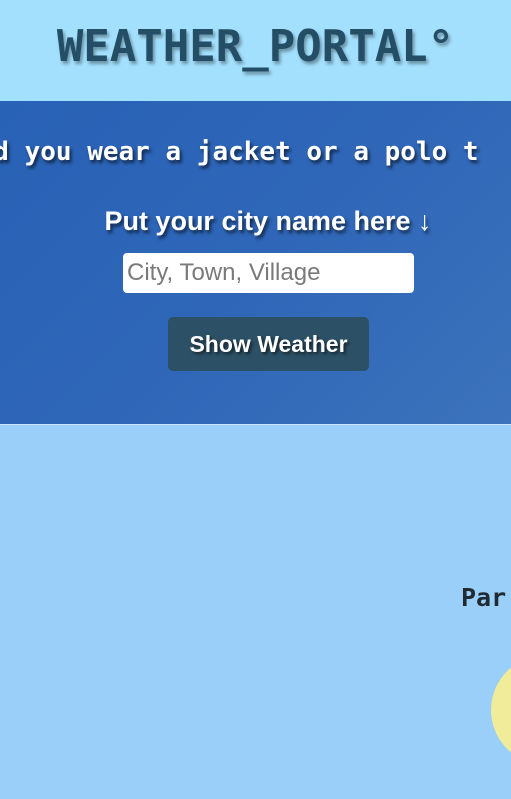 The height and width of the screenshot is (799, 511). What do you see at coordinates (501, 710) in the screenshot?
I see `sun-icon` at bounding box center [501, 710].